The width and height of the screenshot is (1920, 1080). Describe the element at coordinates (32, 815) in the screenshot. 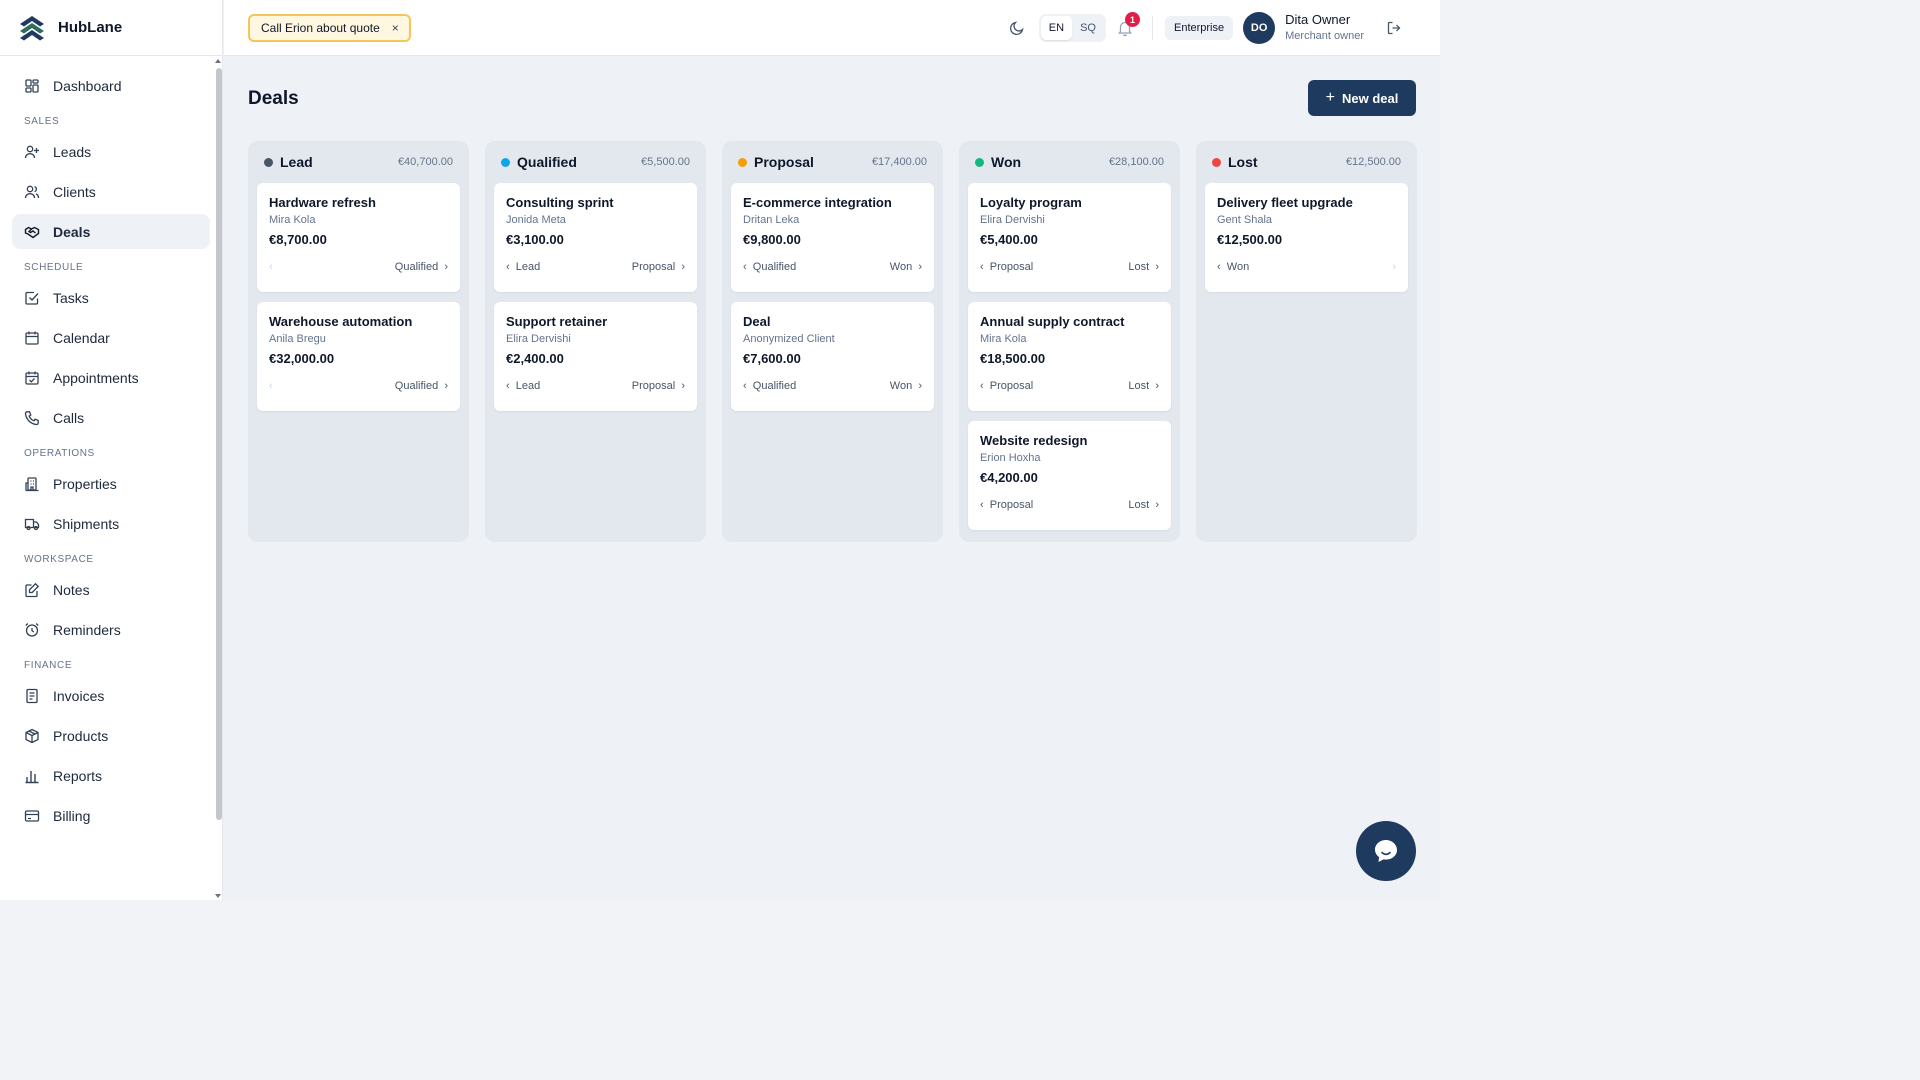

I see `credit-card-icon` at that location.